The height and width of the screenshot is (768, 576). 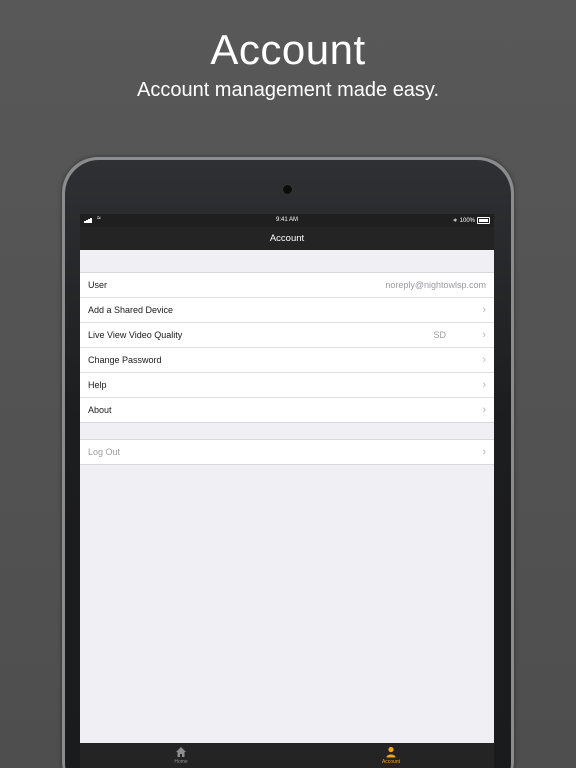 I want to click on camera-icon, so click(x=287, y=189).